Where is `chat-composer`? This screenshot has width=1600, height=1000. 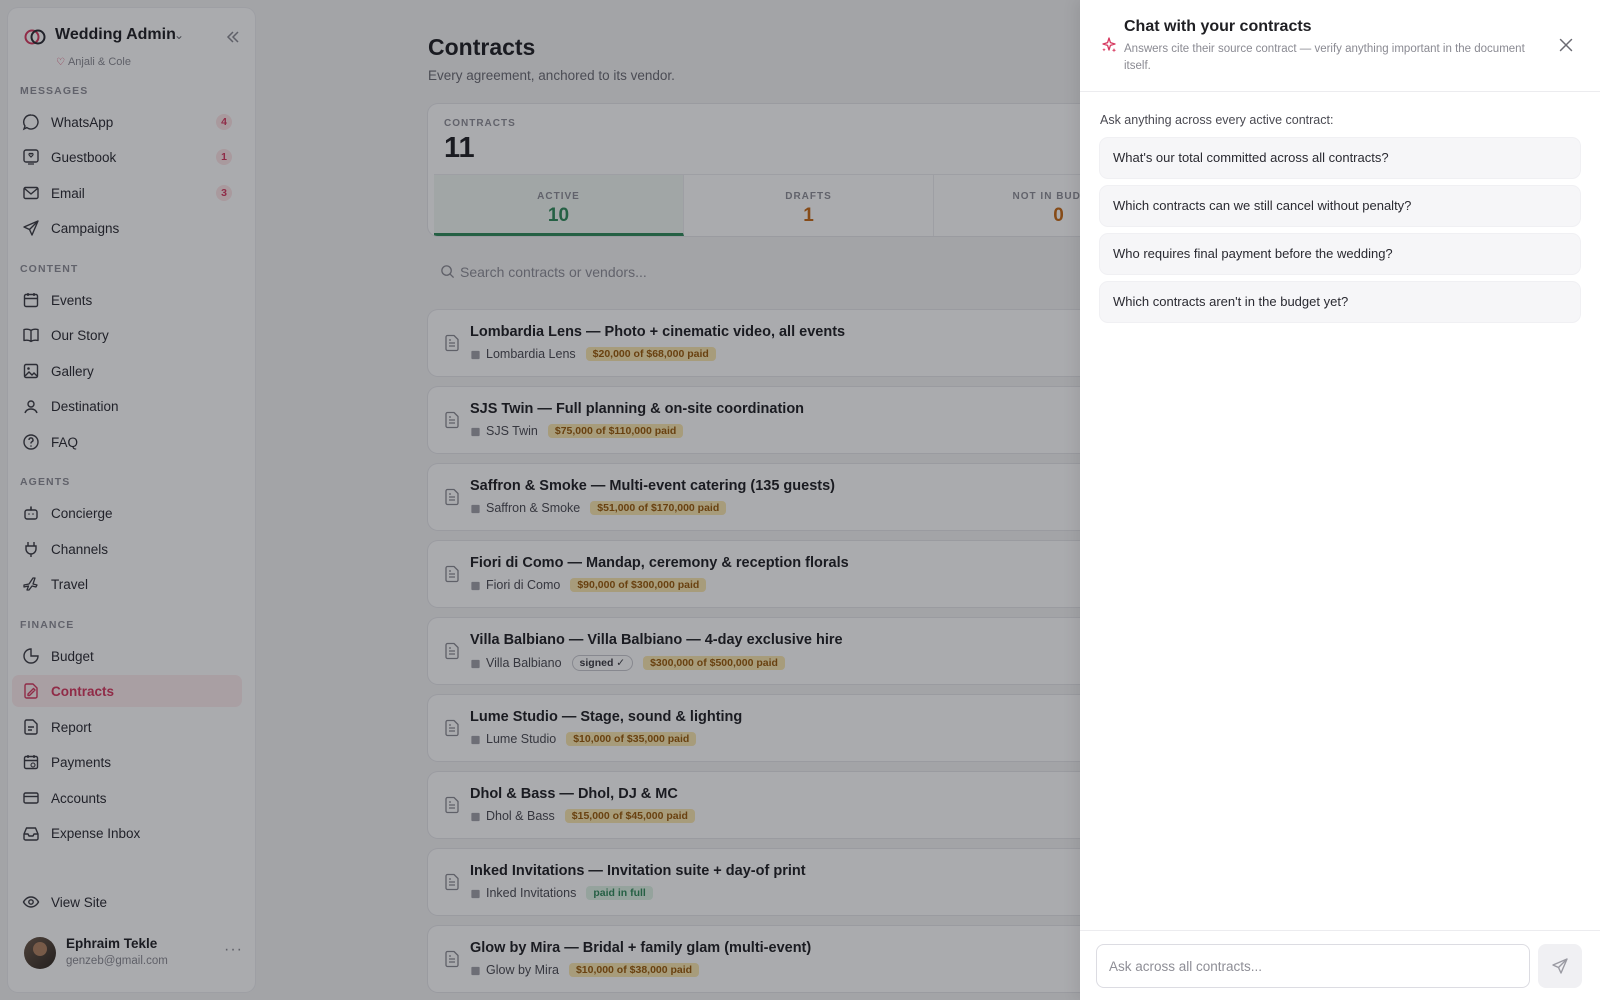
chat-composer is located at coordinates (1340, 965).